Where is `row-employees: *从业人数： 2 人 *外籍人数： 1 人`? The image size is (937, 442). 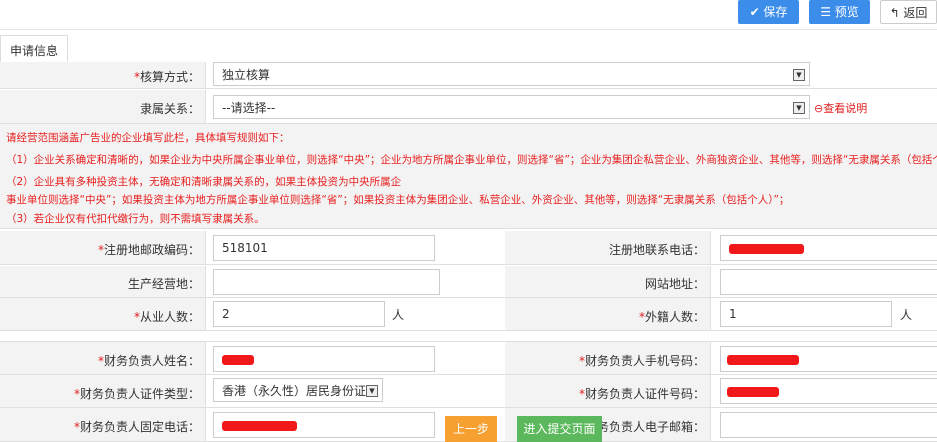 row-employees: *从业人数： 2 人 *外籍人数： 1 人 is located at coordinates (468, 314).